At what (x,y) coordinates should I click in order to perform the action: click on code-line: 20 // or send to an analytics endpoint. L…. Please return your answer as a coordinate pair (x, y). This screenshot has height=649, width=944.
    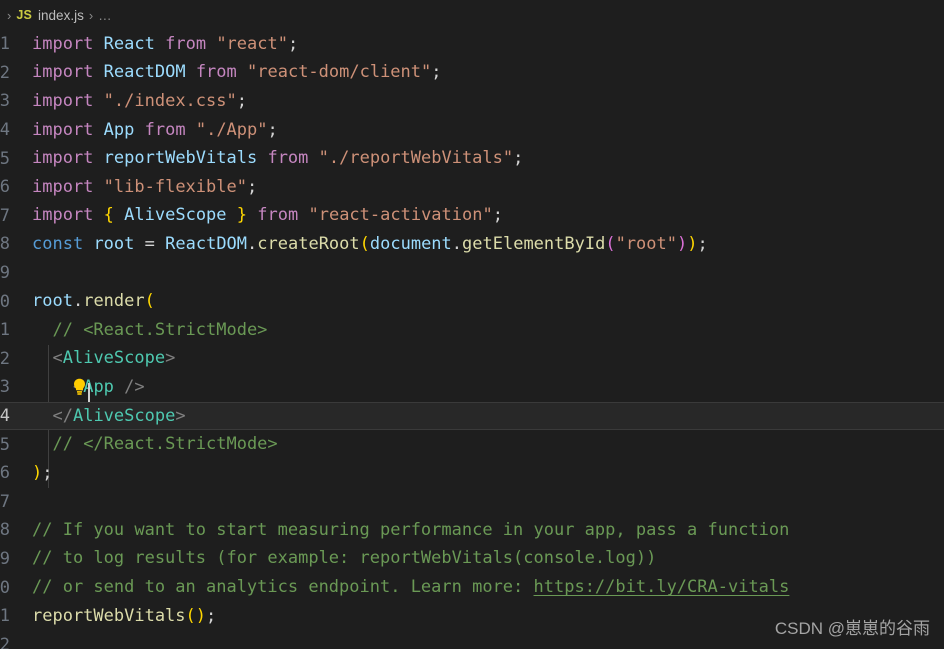
    Looking at the image, I should click on (472, 587).